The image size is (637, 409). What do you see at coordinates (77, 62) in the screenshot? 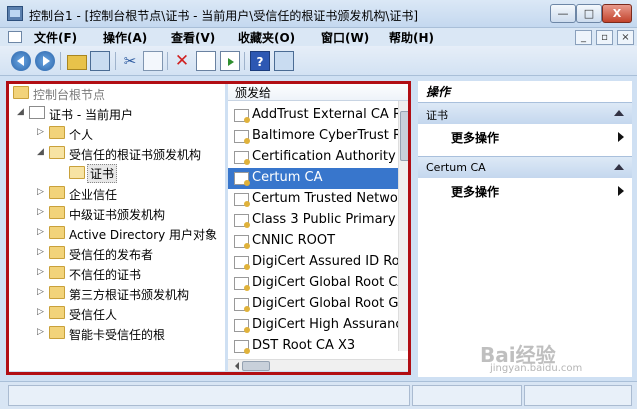
I see `up-folder-icon` at bounding box center [77, 62].